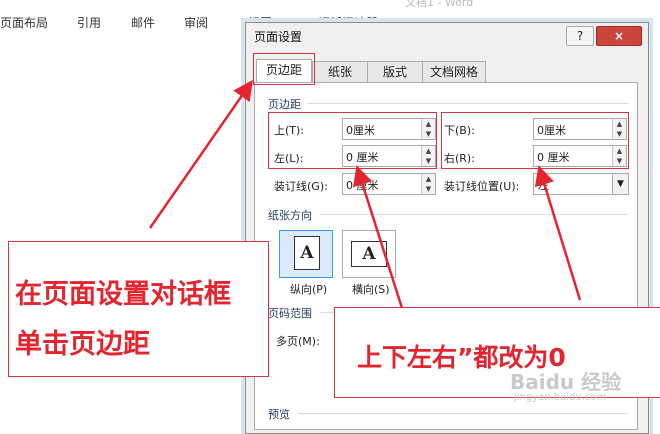 The width and height of the screenshot is (660, 434). What do you see at coordinates (560, 397) in the screenshot?
I see `watermark-url: jingyan.baidu.com` at bounding box center [560, 397].